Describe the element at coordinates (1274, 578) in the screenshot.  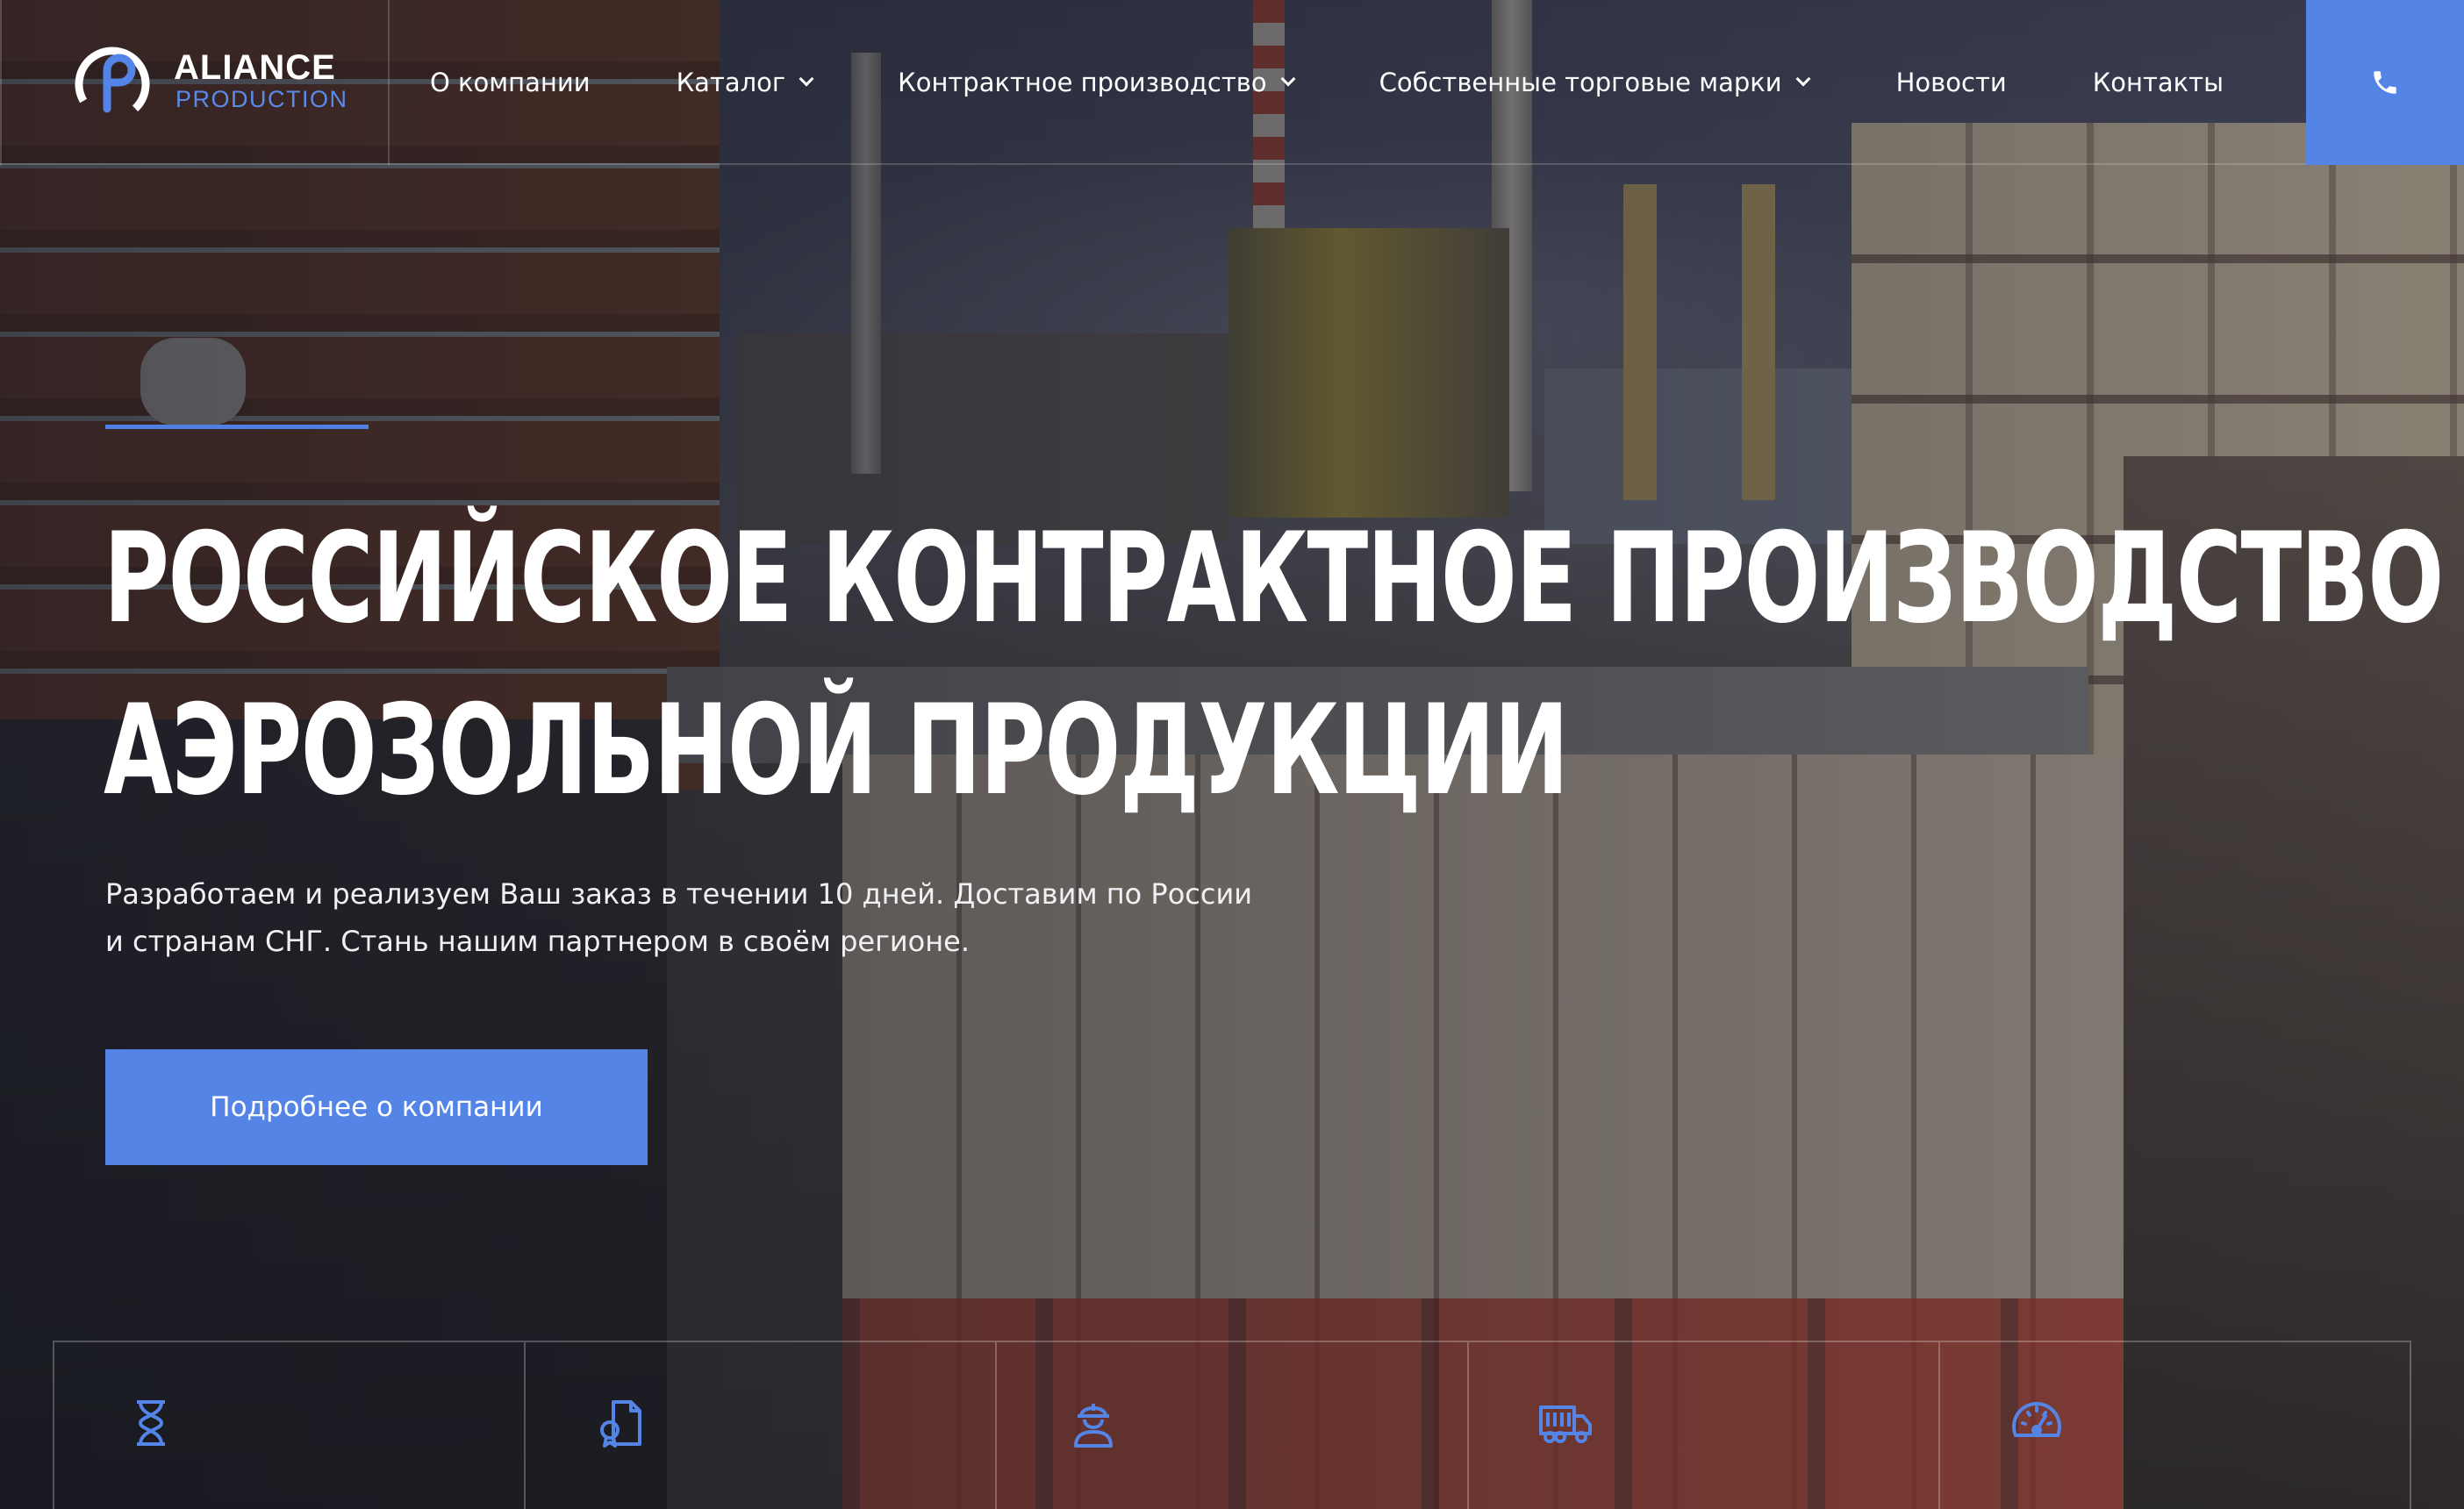
I see `hero-title-line-1: Российское контрактное производство` at that location.